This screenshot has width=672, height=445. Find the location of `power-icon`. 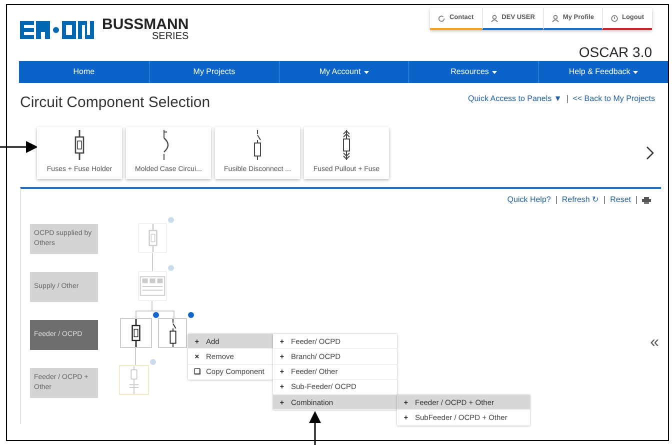

power-icon is located at coordinates (614, 18).